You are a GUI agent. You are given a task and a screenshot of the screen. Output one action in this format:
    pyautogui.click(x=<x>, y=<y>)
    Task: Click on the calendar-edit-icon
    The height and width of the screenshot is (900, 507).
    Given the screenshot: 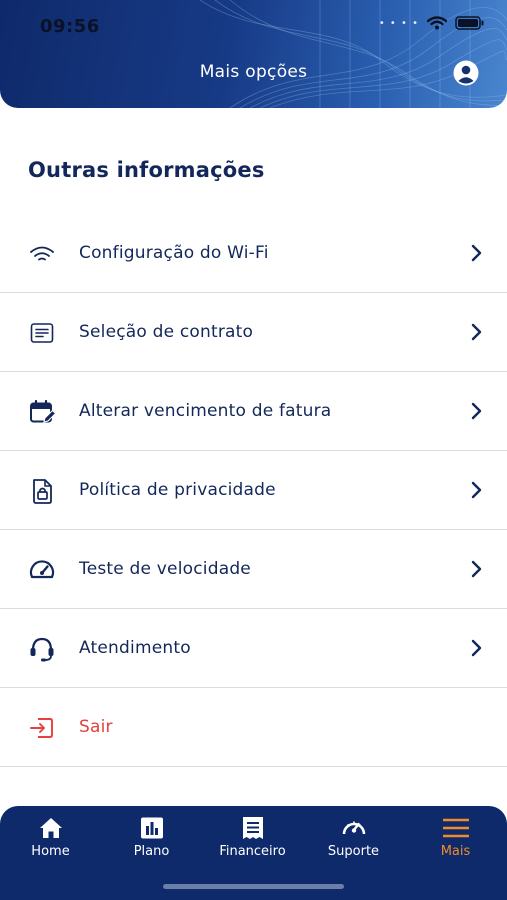 What is the action you would take?
    pyautogui.click(x=43, y=411)
    